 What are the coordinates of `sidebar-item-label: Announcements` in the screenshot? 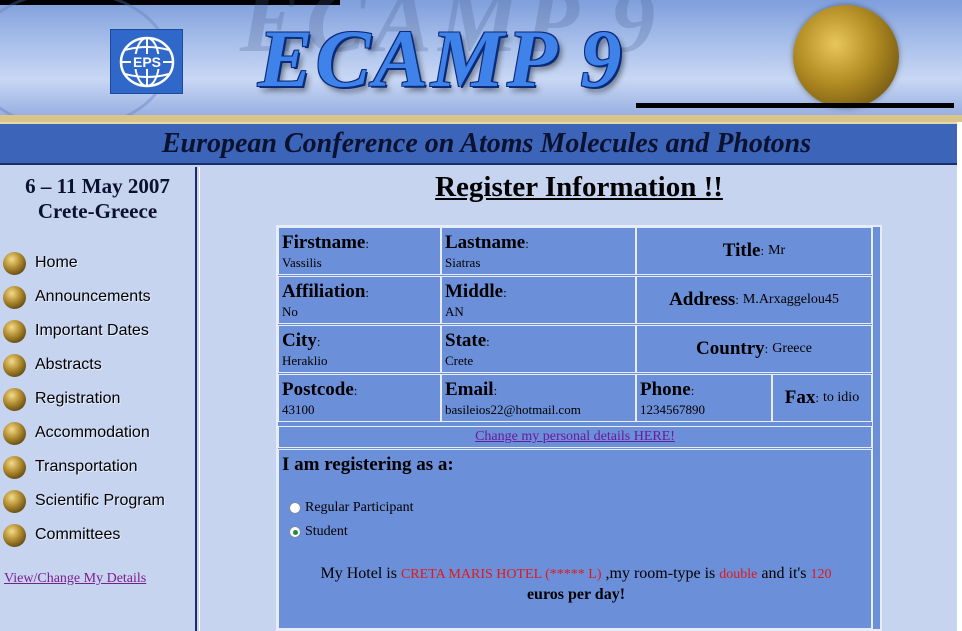 It's located at (93, 296).